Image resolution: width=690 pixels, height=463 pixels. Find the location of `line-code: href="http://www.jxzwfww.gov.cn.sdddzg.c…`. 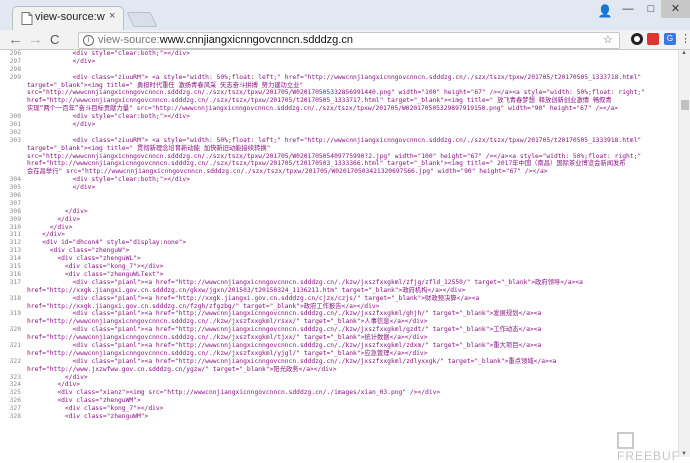

line-code: href="http://www.jxzwfww.gov.cn.sdddzg.c… is located at coordinates (182, 369).